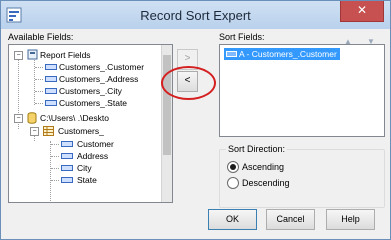  I want to click on tree-node-report-fields: − Report Fields, so click(84, 55).